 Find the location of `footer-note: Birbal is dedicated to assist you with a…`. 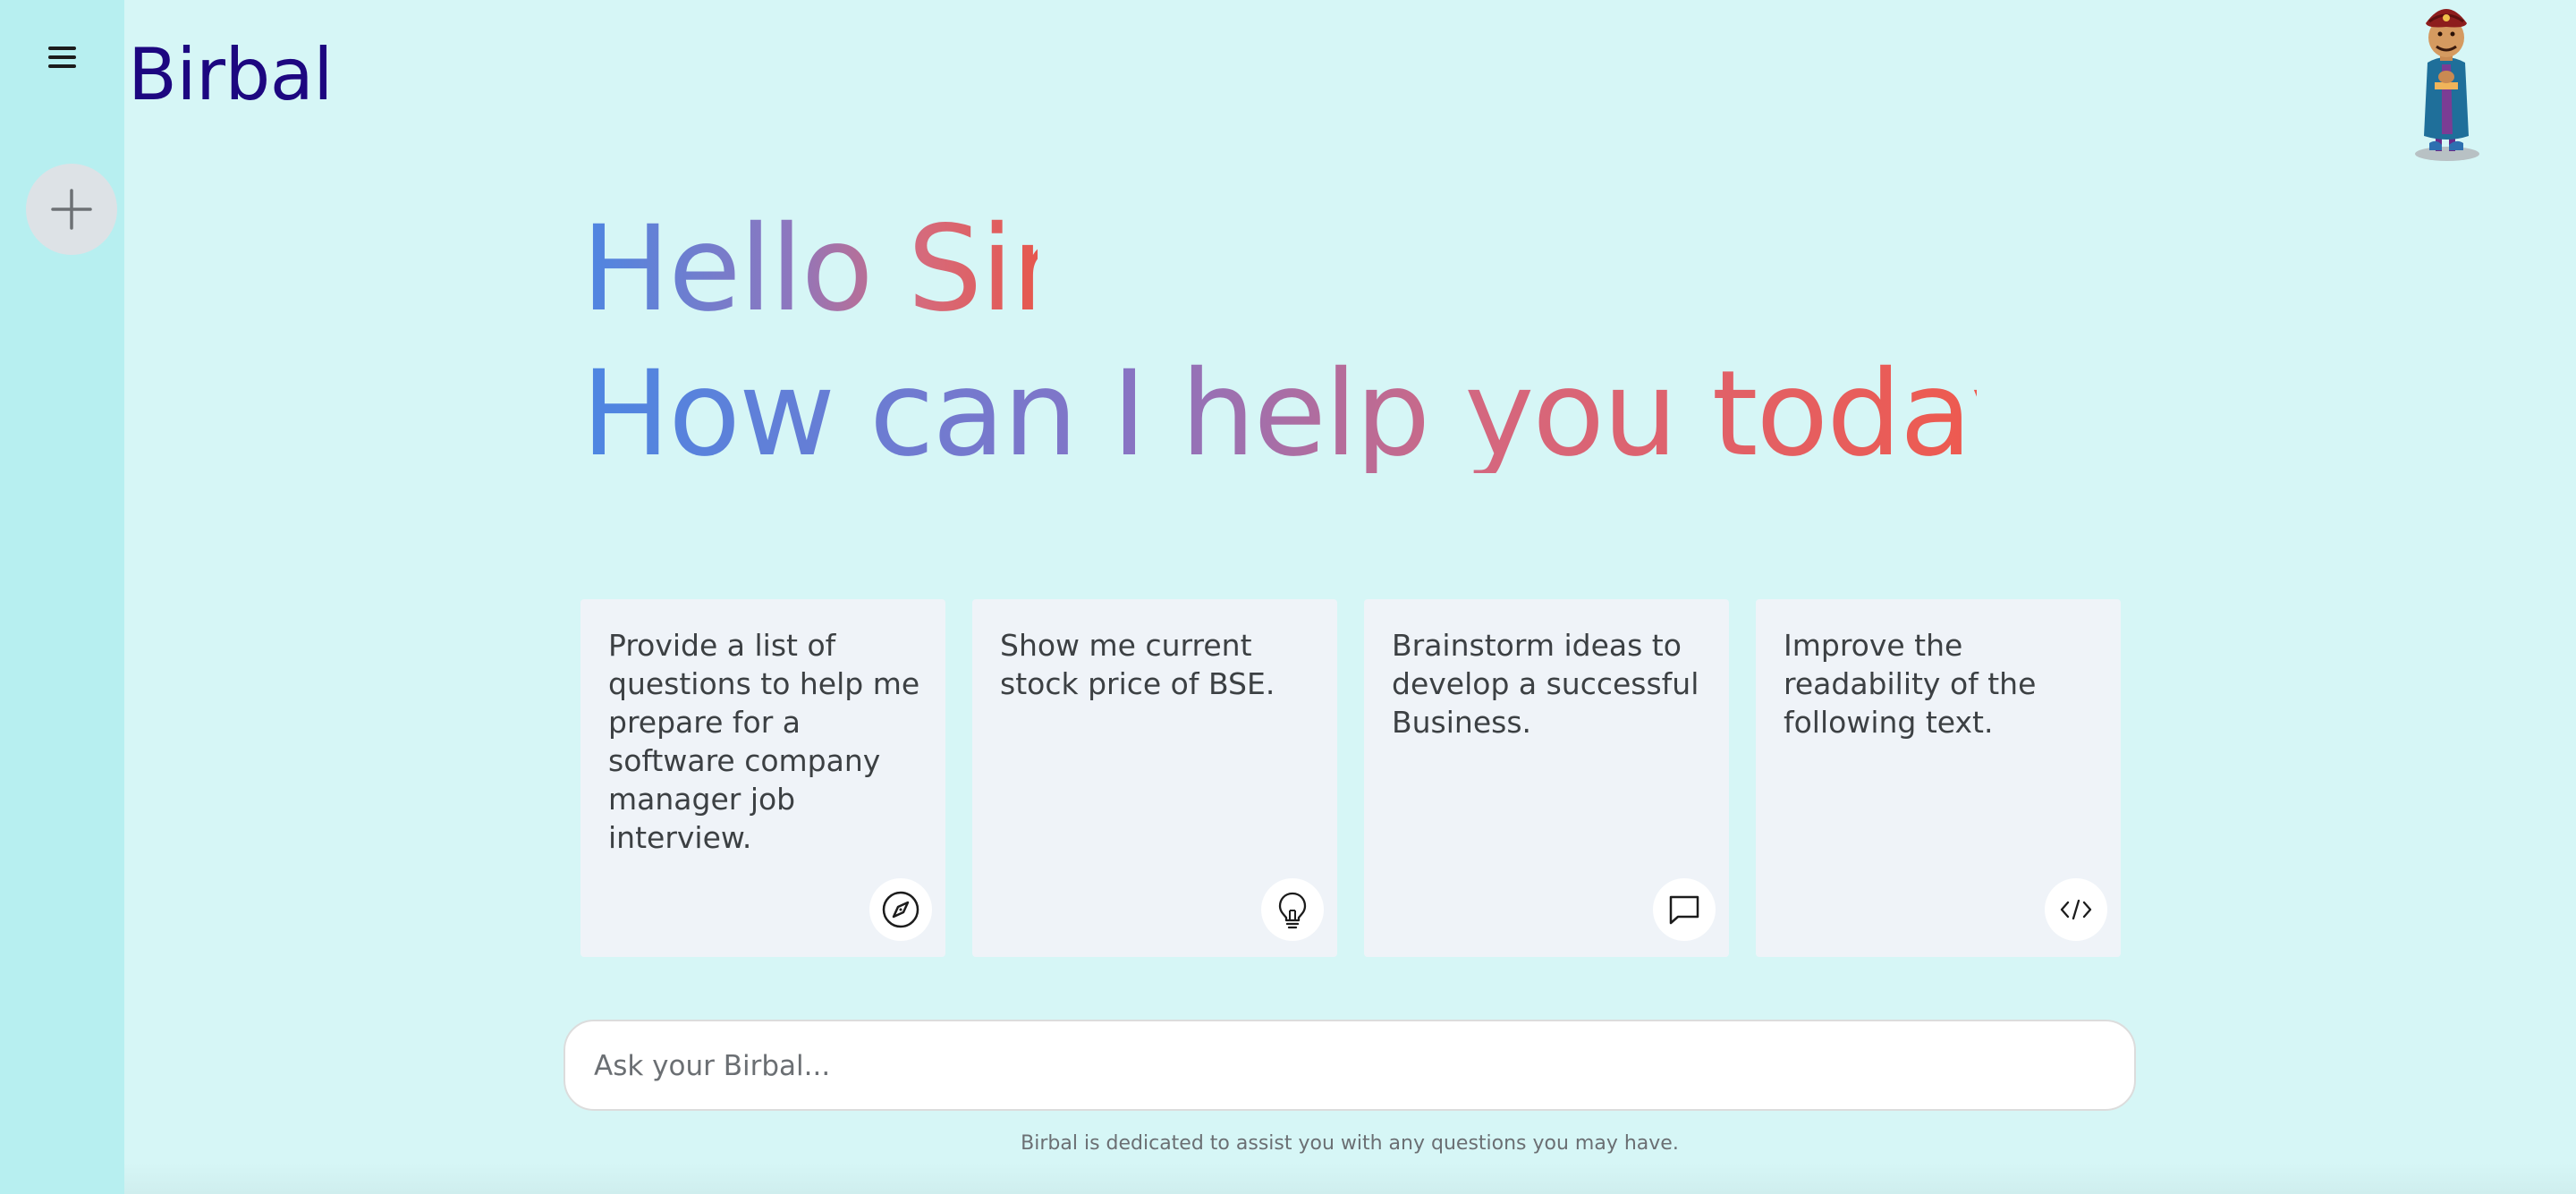

footer-note: Birbal is dedicated to assist you with a… is located at coordinates (1350, 1143).